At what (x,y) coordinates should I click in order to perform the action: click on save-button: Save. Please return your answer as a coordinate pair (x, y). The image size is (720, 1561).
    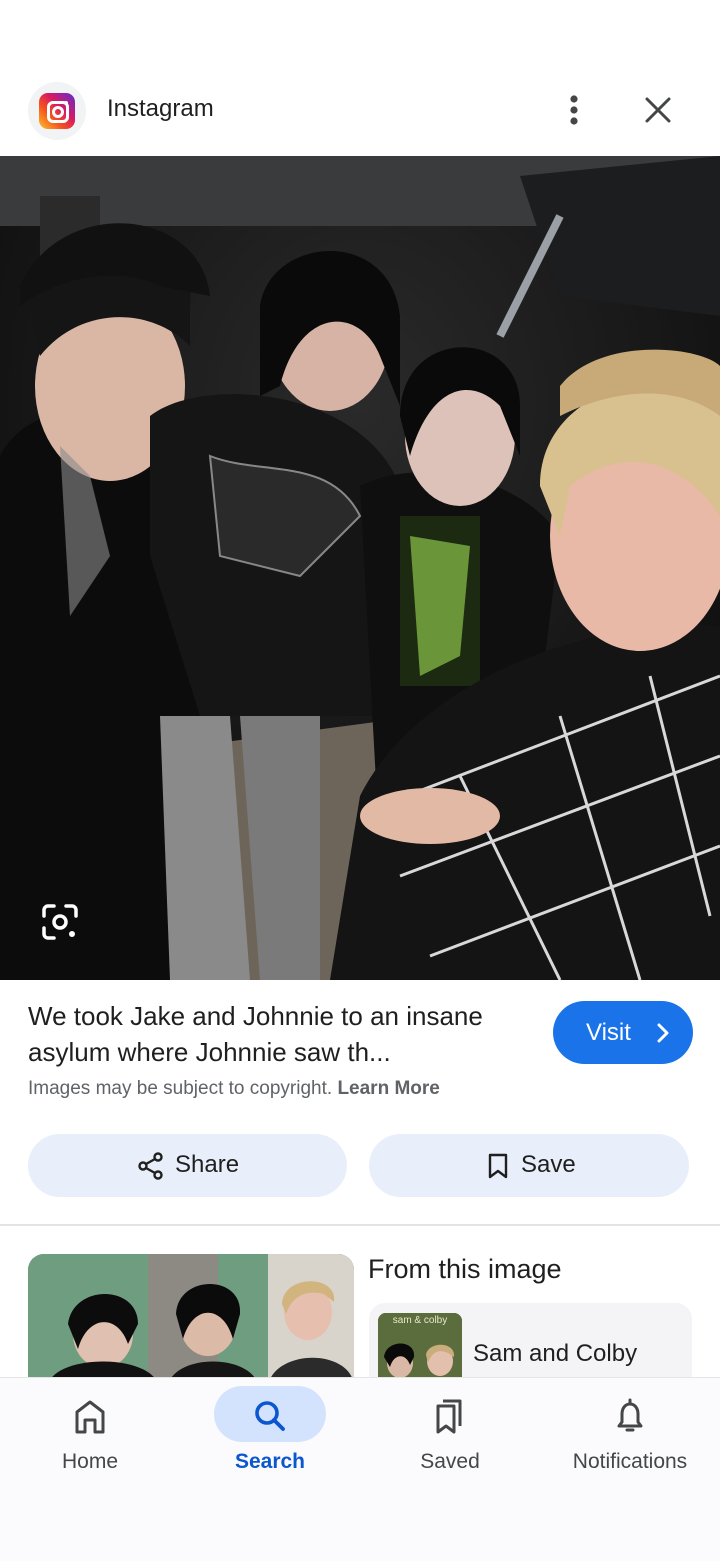
    Looking at the image, I should click on (529, 1165).